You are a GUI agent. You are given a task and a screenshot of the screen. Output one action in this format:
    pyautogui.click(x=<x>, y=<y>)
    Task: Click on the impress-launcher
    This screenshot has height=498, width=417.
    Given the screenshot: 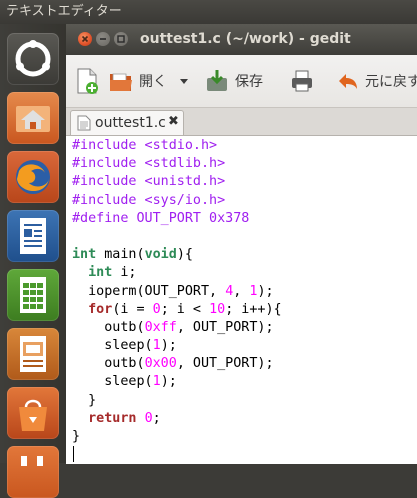 What is the action you would take?
    pyautogui.click(x=33, y=354)
    